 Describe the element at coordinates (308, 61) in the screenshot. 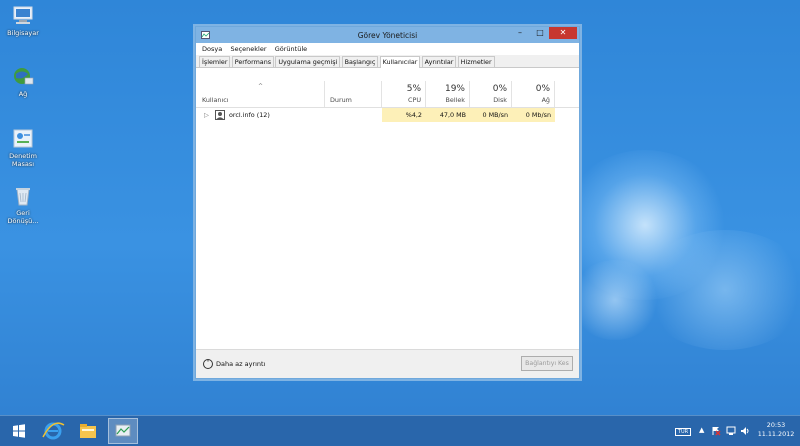

I see `tab-app-history: Uygulama geçmişi` at that location.